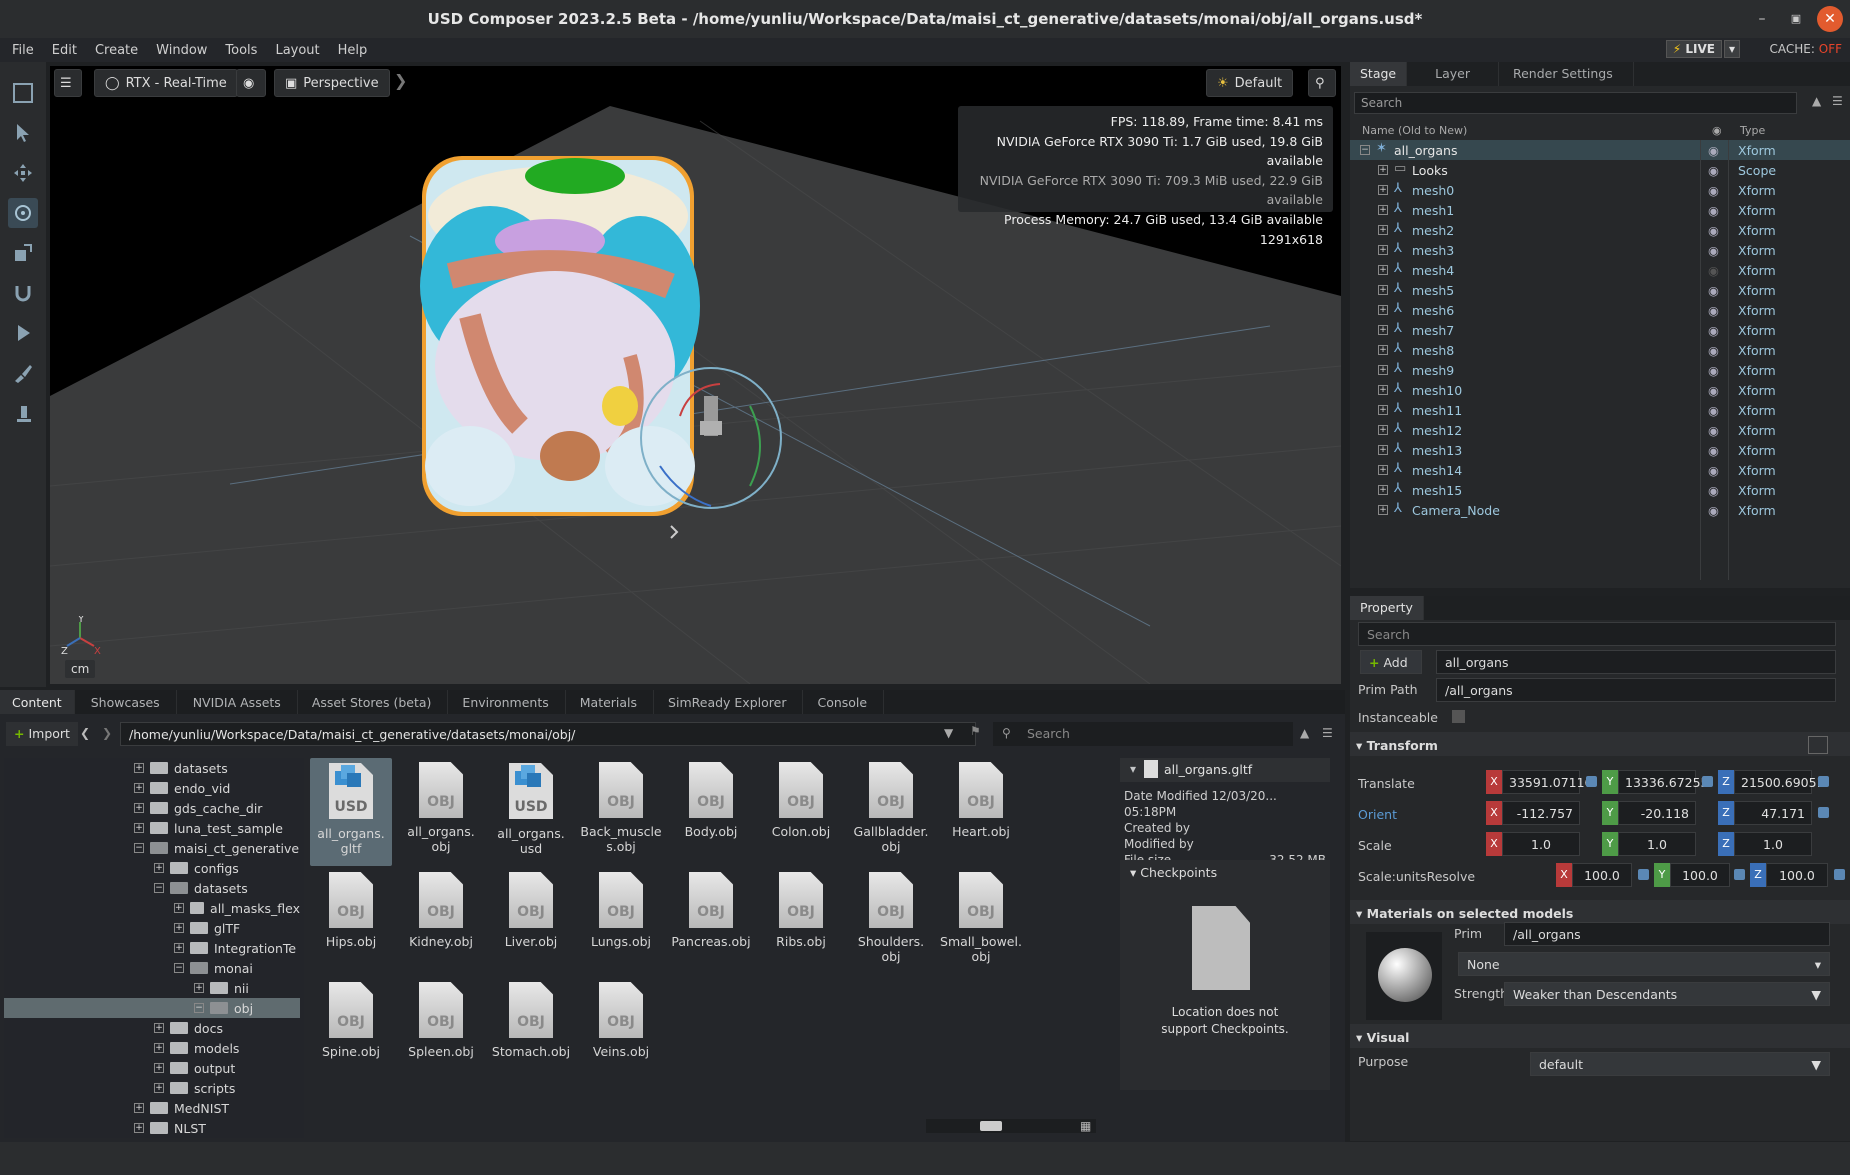  Describe the element at coordinates (152, 1088) in the screenshot. I see `folder-item: + scripts` at that location.